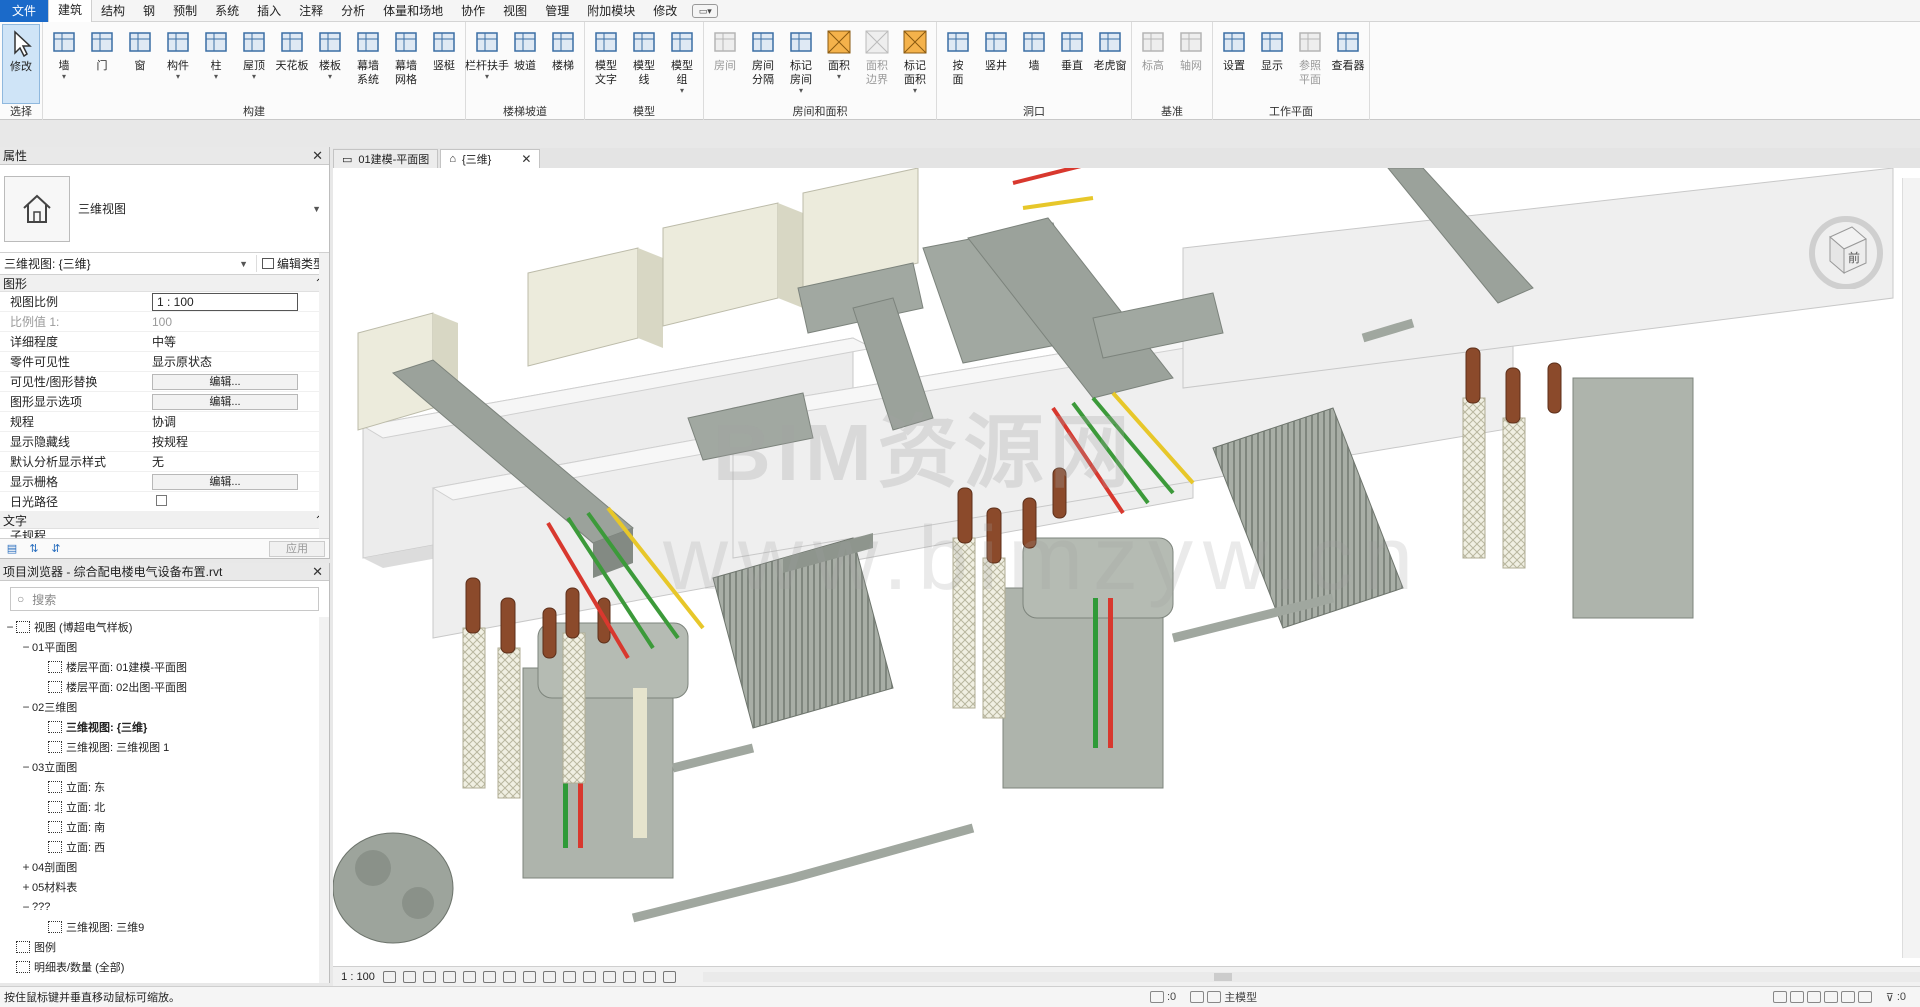 The height and width of the screenshot is (1007, 1920). Describe the element at coordinates (557, 11) in the screenshot. I see `menu-item: 管理` at that location.